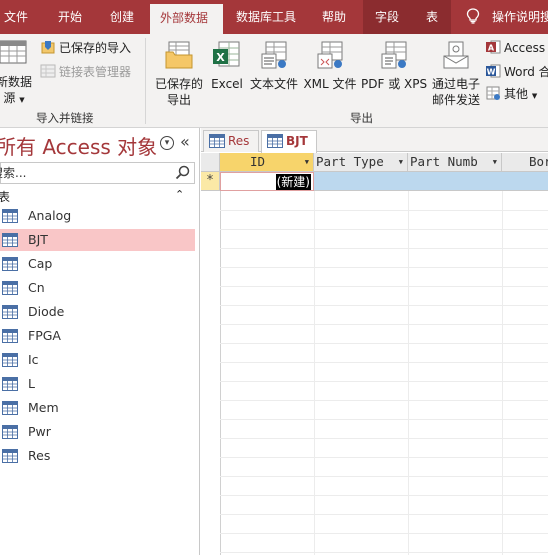  Describe the element at coordinates (36, 287) in the screenshot. I see `nav-item-label: Cn` at that location.